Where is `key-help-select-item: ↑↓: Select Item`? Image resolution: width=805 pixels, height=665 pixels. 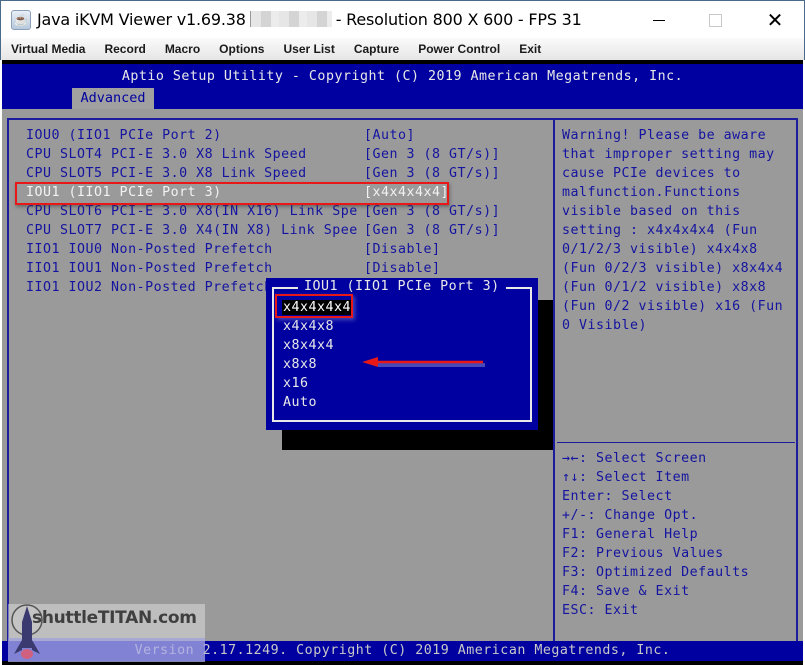 key-help-select-item: ↑↓: Select Item is located at coordinates (626, 477).